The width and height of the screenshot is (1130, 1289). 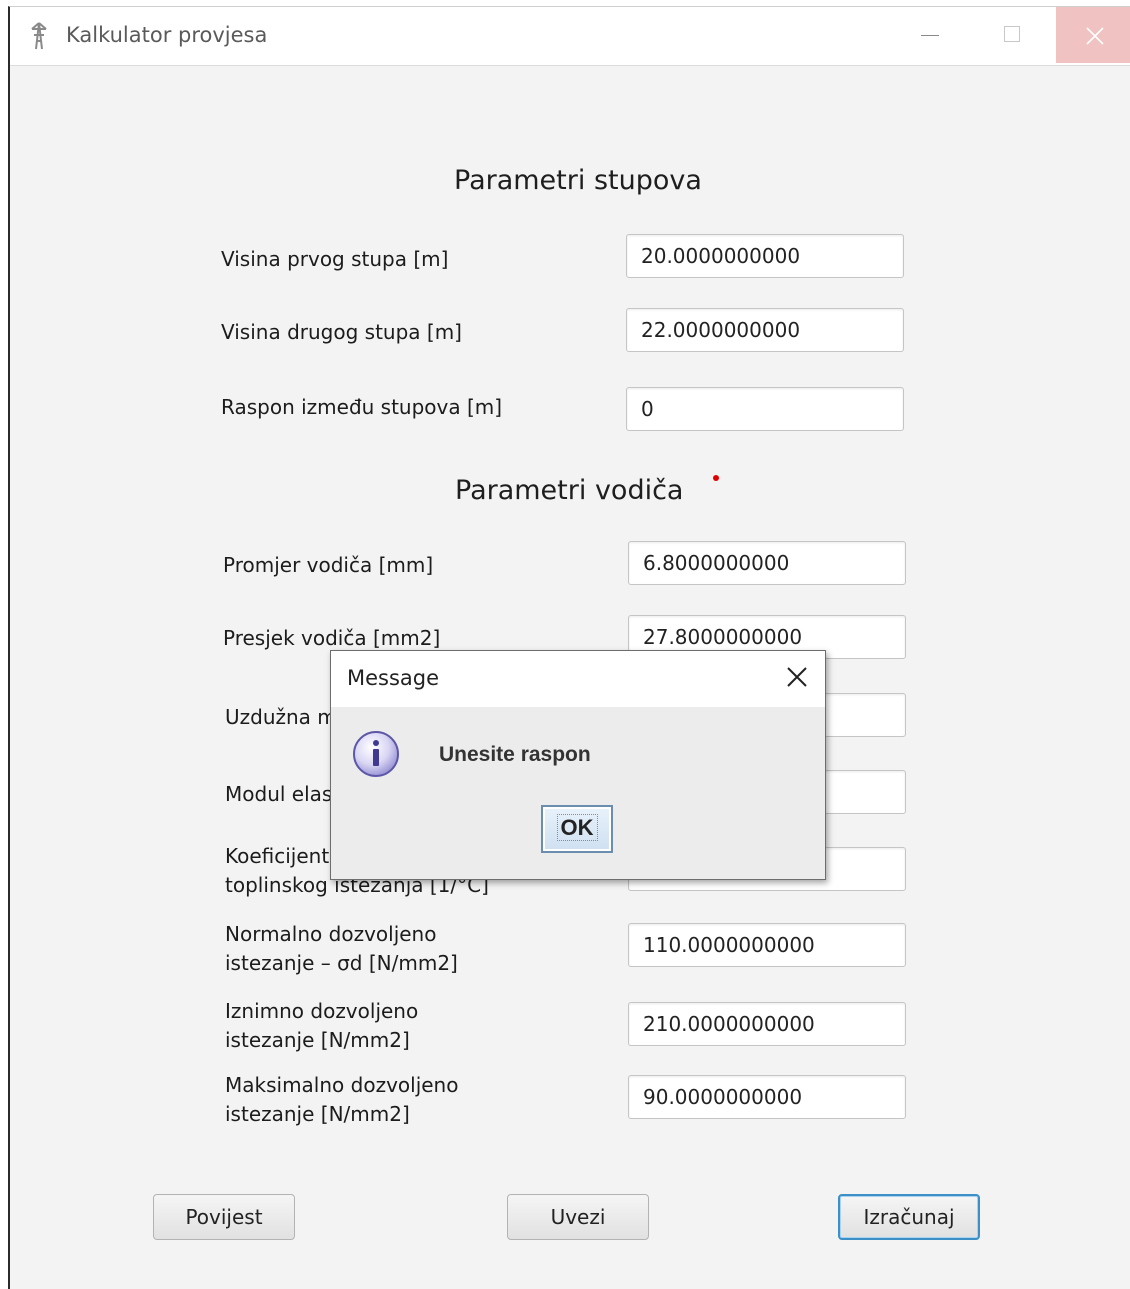 I want to click on input-normalno, so click(x=767, y=945).